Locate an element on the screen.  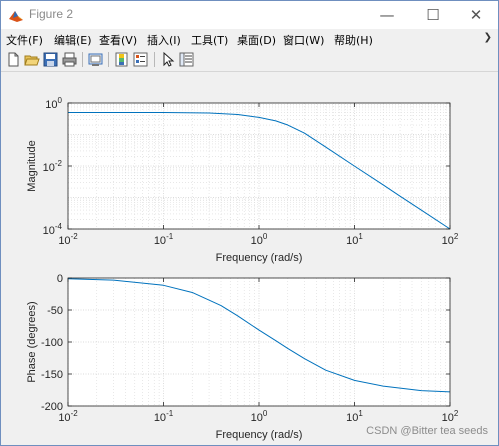
maximize-icon: ☐ is located at coordinates (433, 15).